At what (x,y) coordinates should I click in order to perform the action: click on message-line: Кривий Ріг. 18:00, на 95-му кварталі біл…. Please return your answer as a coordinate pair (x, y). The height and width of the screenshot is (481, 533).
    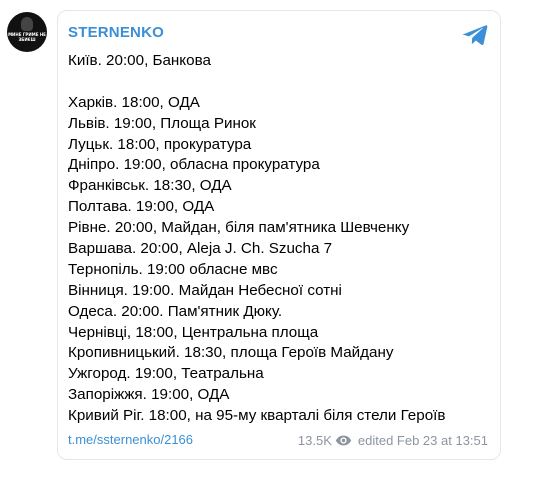
    Looking at the image, I should click on (257, 416).